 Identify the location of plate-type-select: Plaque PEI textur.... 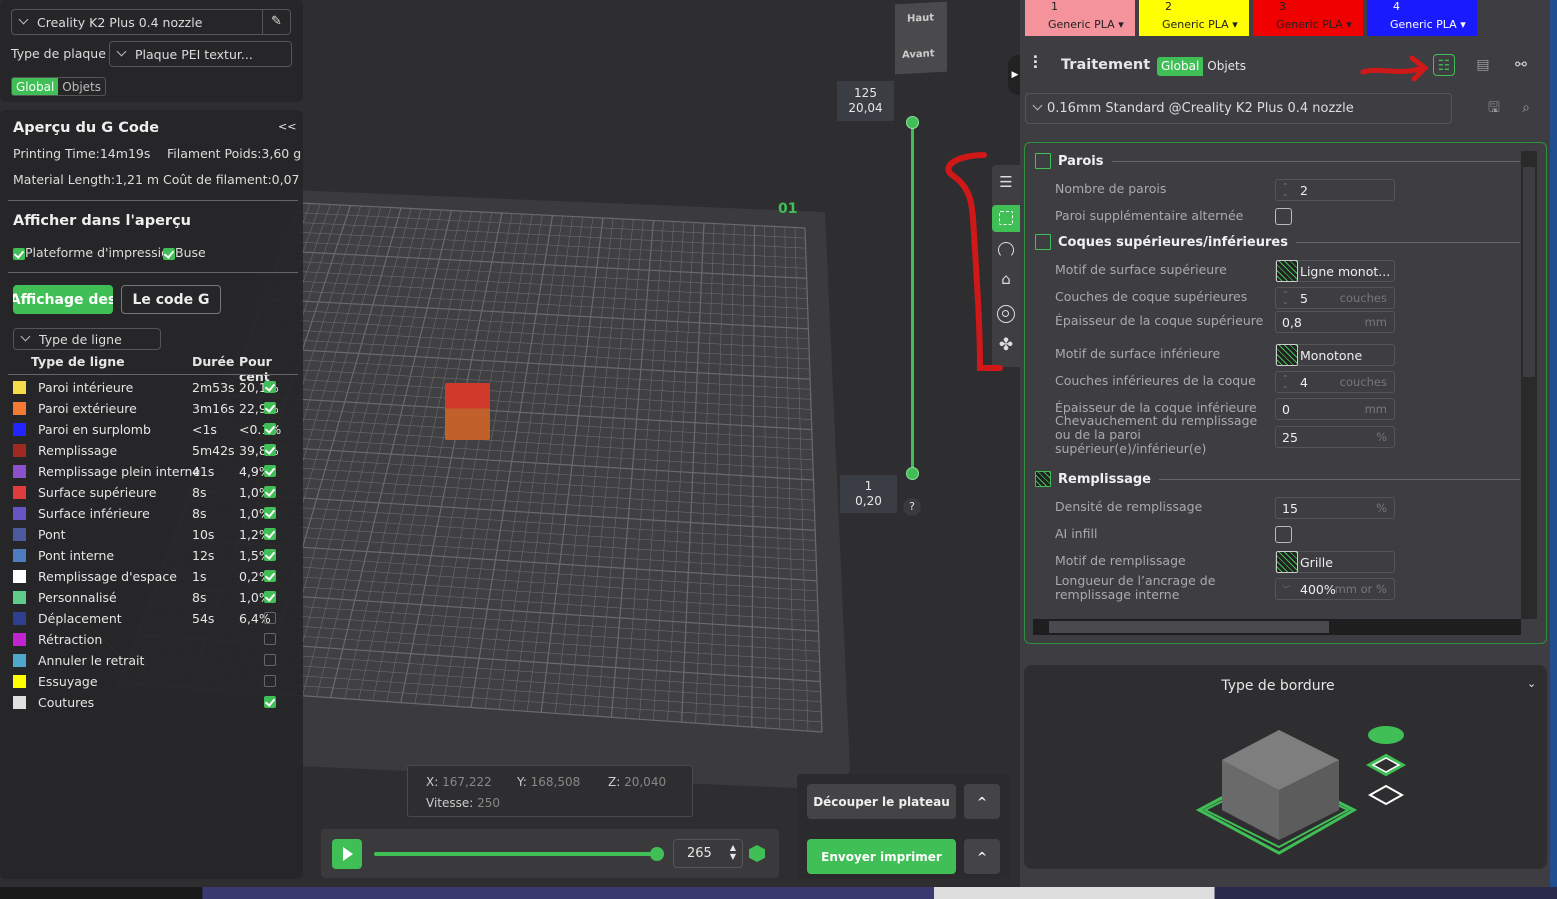
(200, 54).